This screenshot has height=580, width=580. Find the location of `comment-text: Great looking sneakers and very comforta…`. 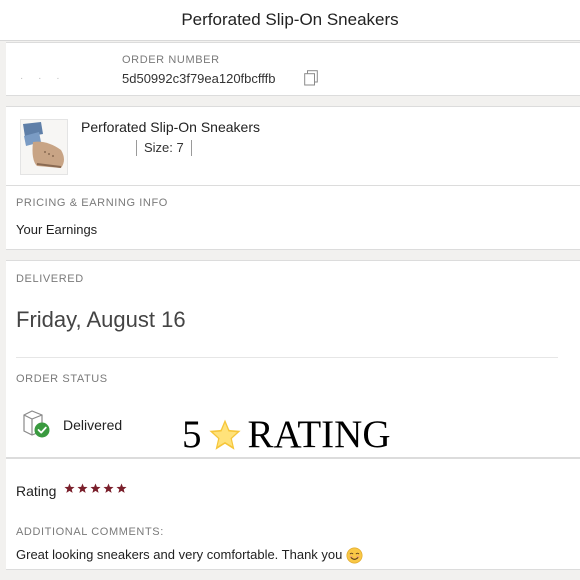

comment-text: Great looking sneakers and very comforta… is located at coordinates (179, 554).